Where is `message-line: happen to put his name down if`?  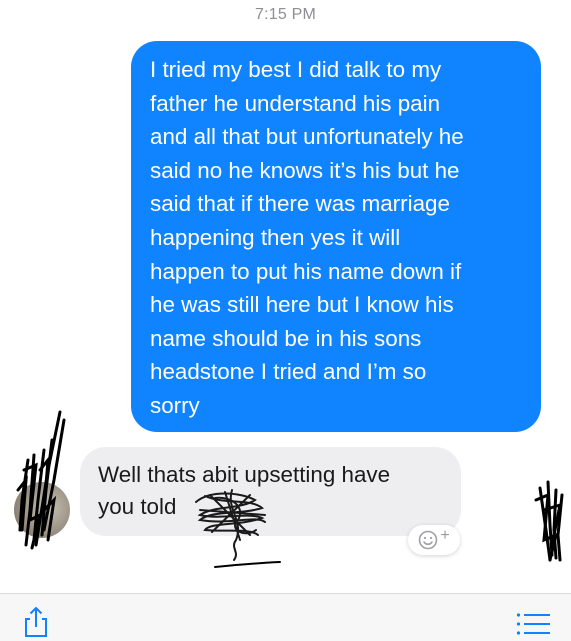 message-line: happen to put his name down if is located at coordinates (306, 271).